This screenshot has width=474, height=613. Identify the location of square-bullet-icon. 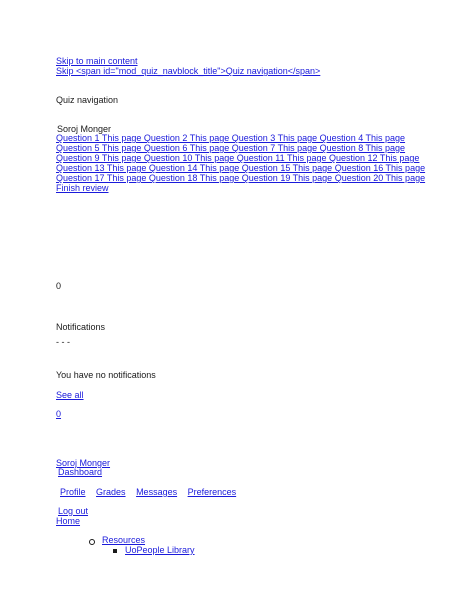
(115, 551).